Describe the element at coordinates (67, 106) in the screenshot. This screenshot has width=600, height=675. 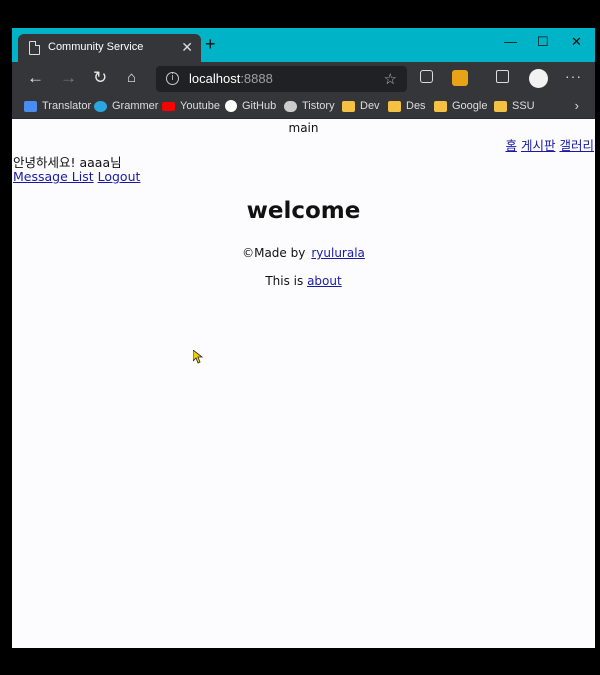
I see `bookmark-label: Translator` at that location.